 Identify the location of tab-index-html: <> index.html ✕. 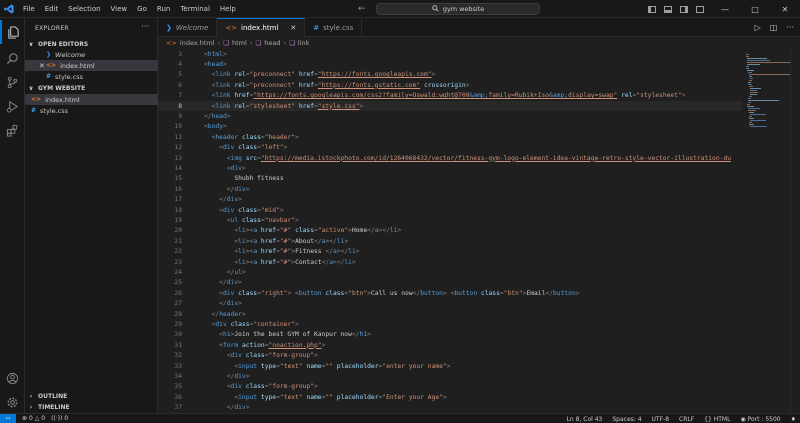
(261, 27).